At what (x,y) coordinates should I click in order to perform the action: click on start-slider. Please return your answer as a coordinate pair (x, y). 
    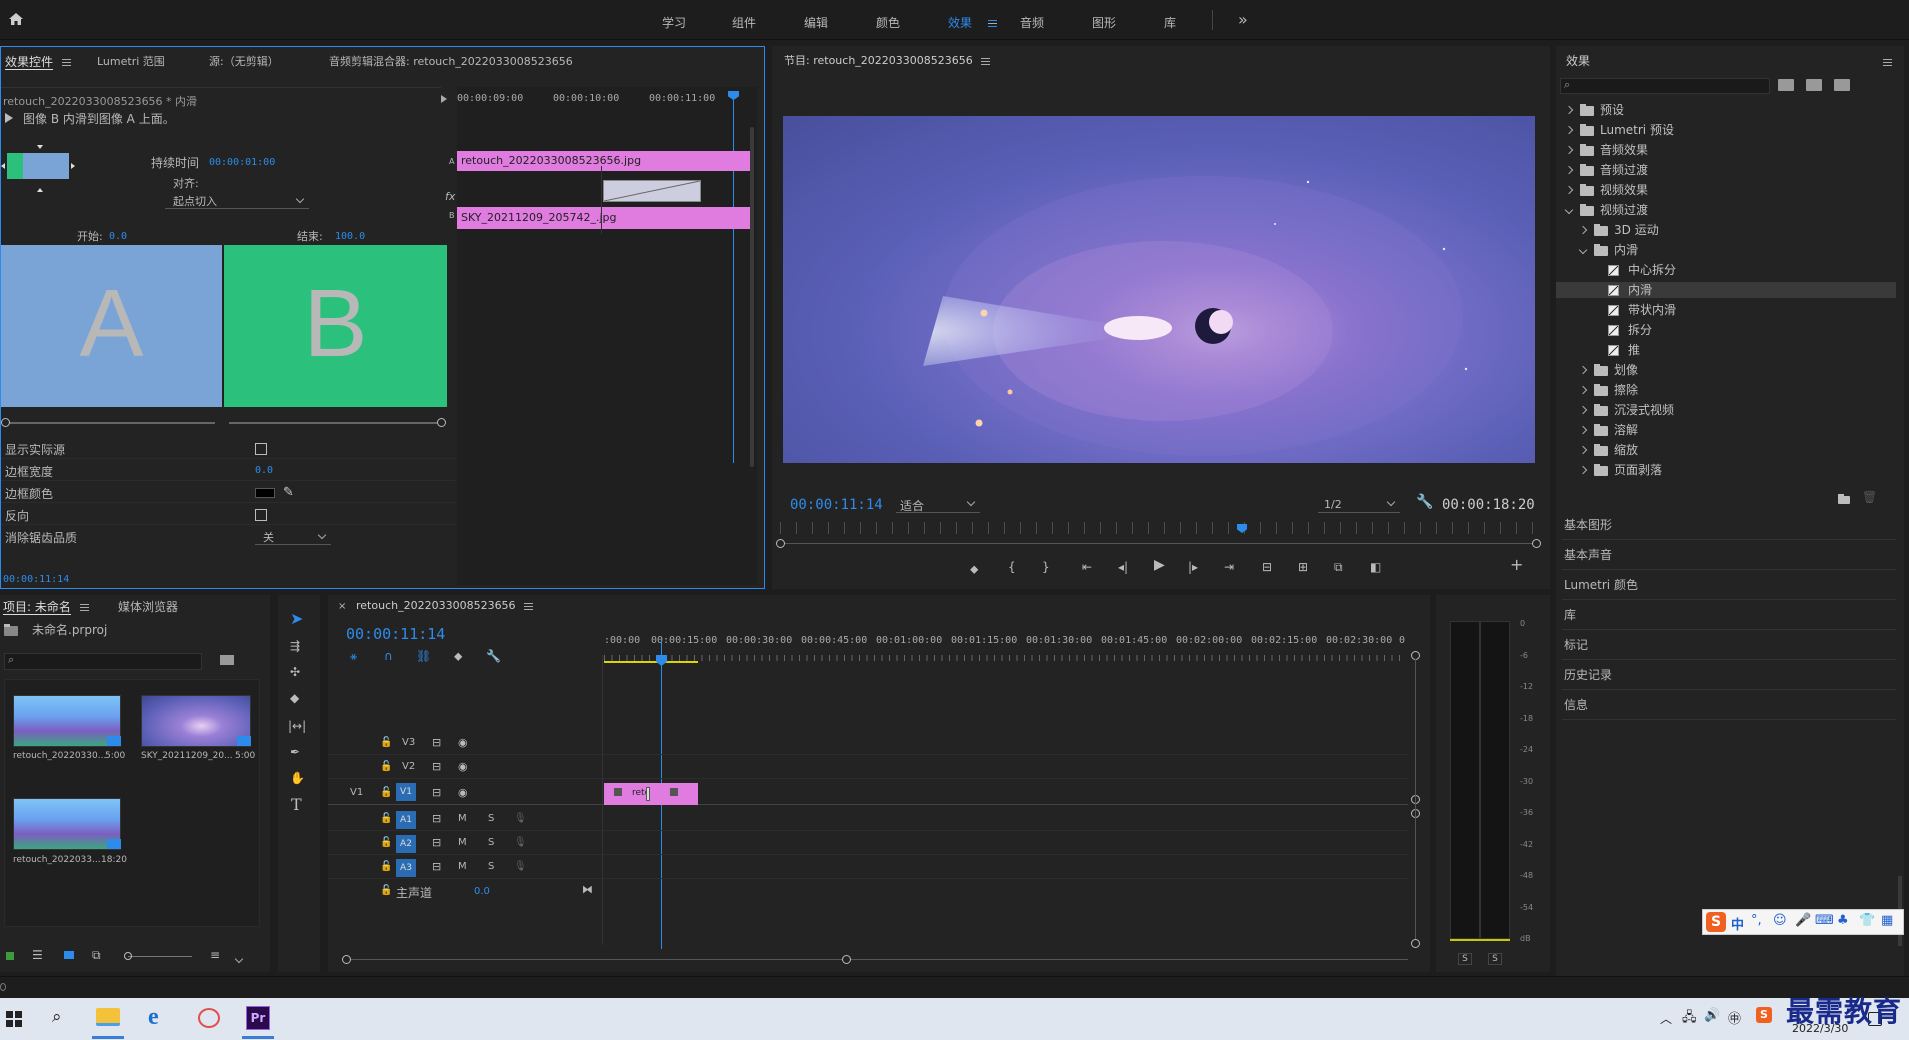
    Looking at the image, I should click on (110, 423).